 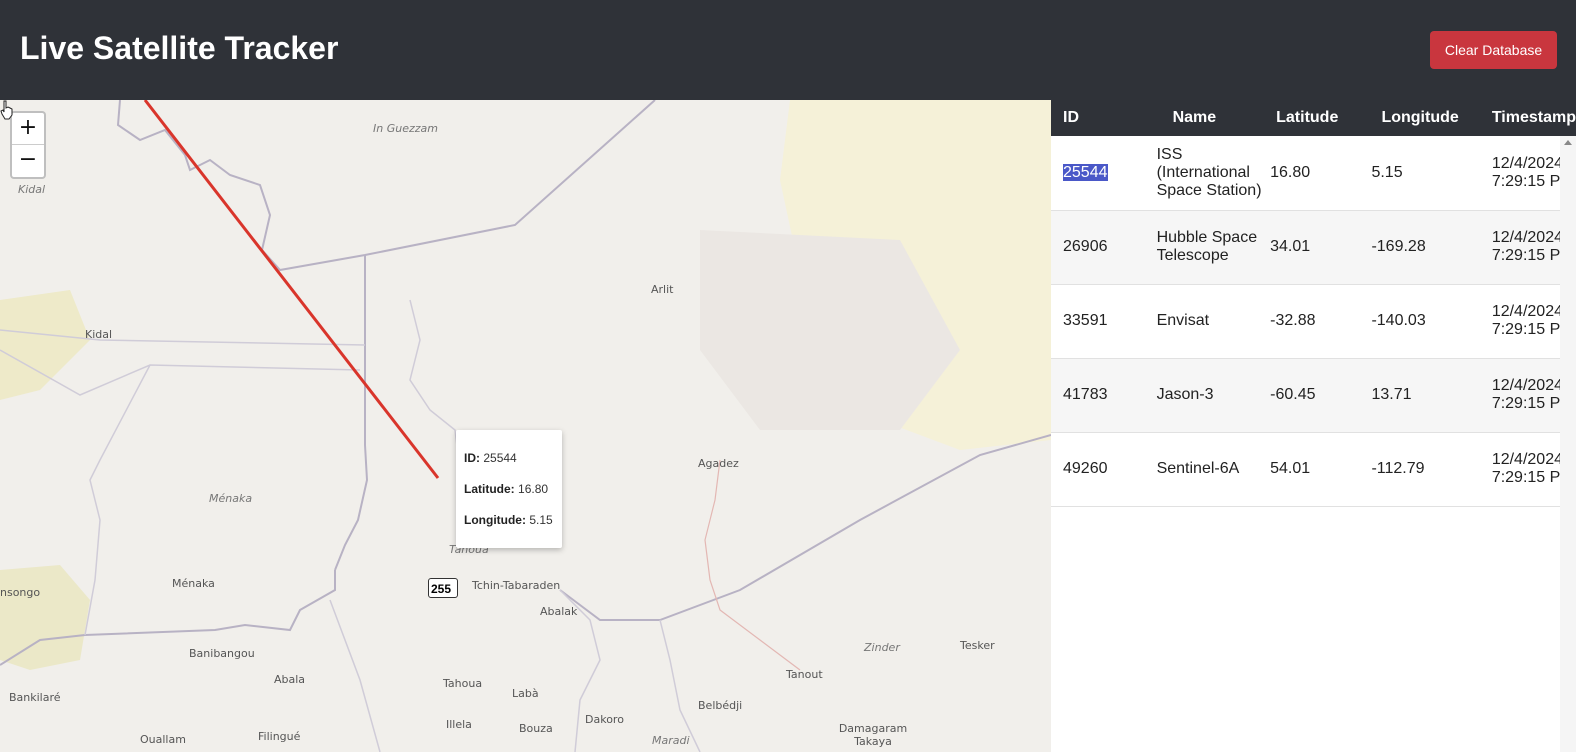 What do you see at coordinates (1104, 247) in the screenshot?
I see `cell-id: 26906` at bounding box center [1104, 247].